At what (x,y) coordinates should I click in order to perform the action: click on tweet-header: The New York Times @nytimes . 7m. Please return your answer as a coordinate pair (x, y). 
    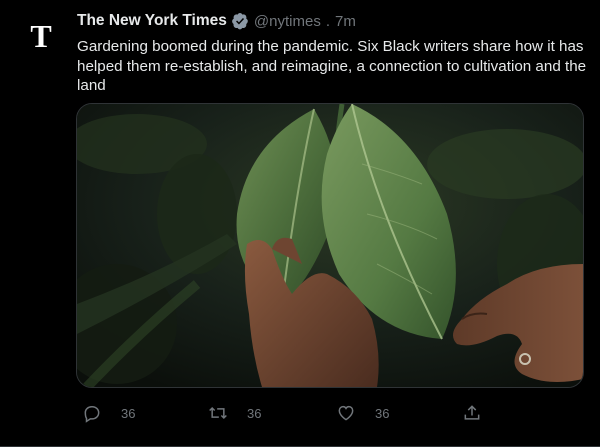
    Looking at the image, I should click on (216, 21).